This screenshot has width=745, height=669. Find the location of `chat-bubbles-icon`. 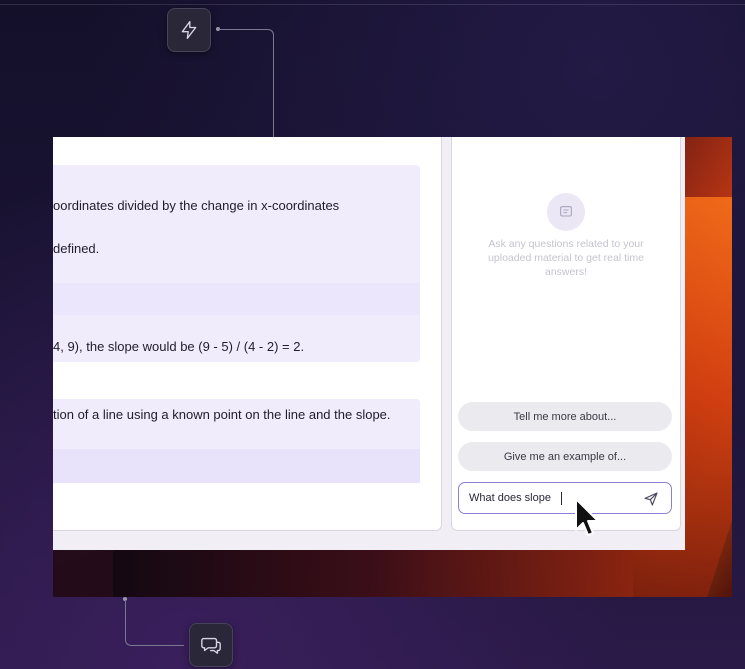

chat-bubbles-icon is located at coordinates (211, 645).